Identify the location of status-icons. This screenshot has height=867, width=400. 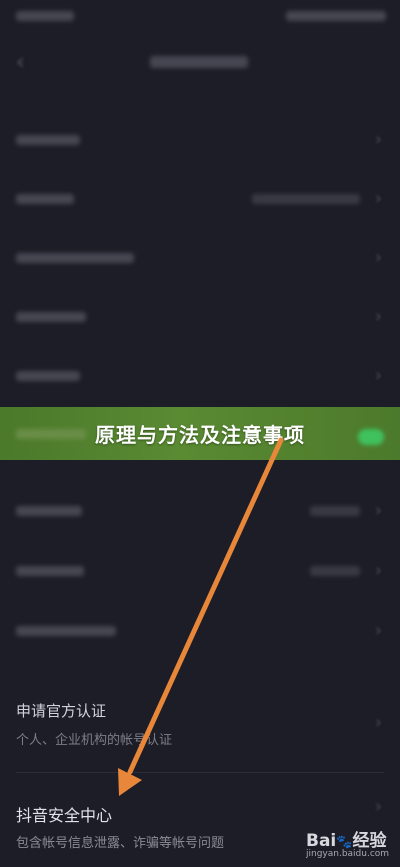
(336, 16).